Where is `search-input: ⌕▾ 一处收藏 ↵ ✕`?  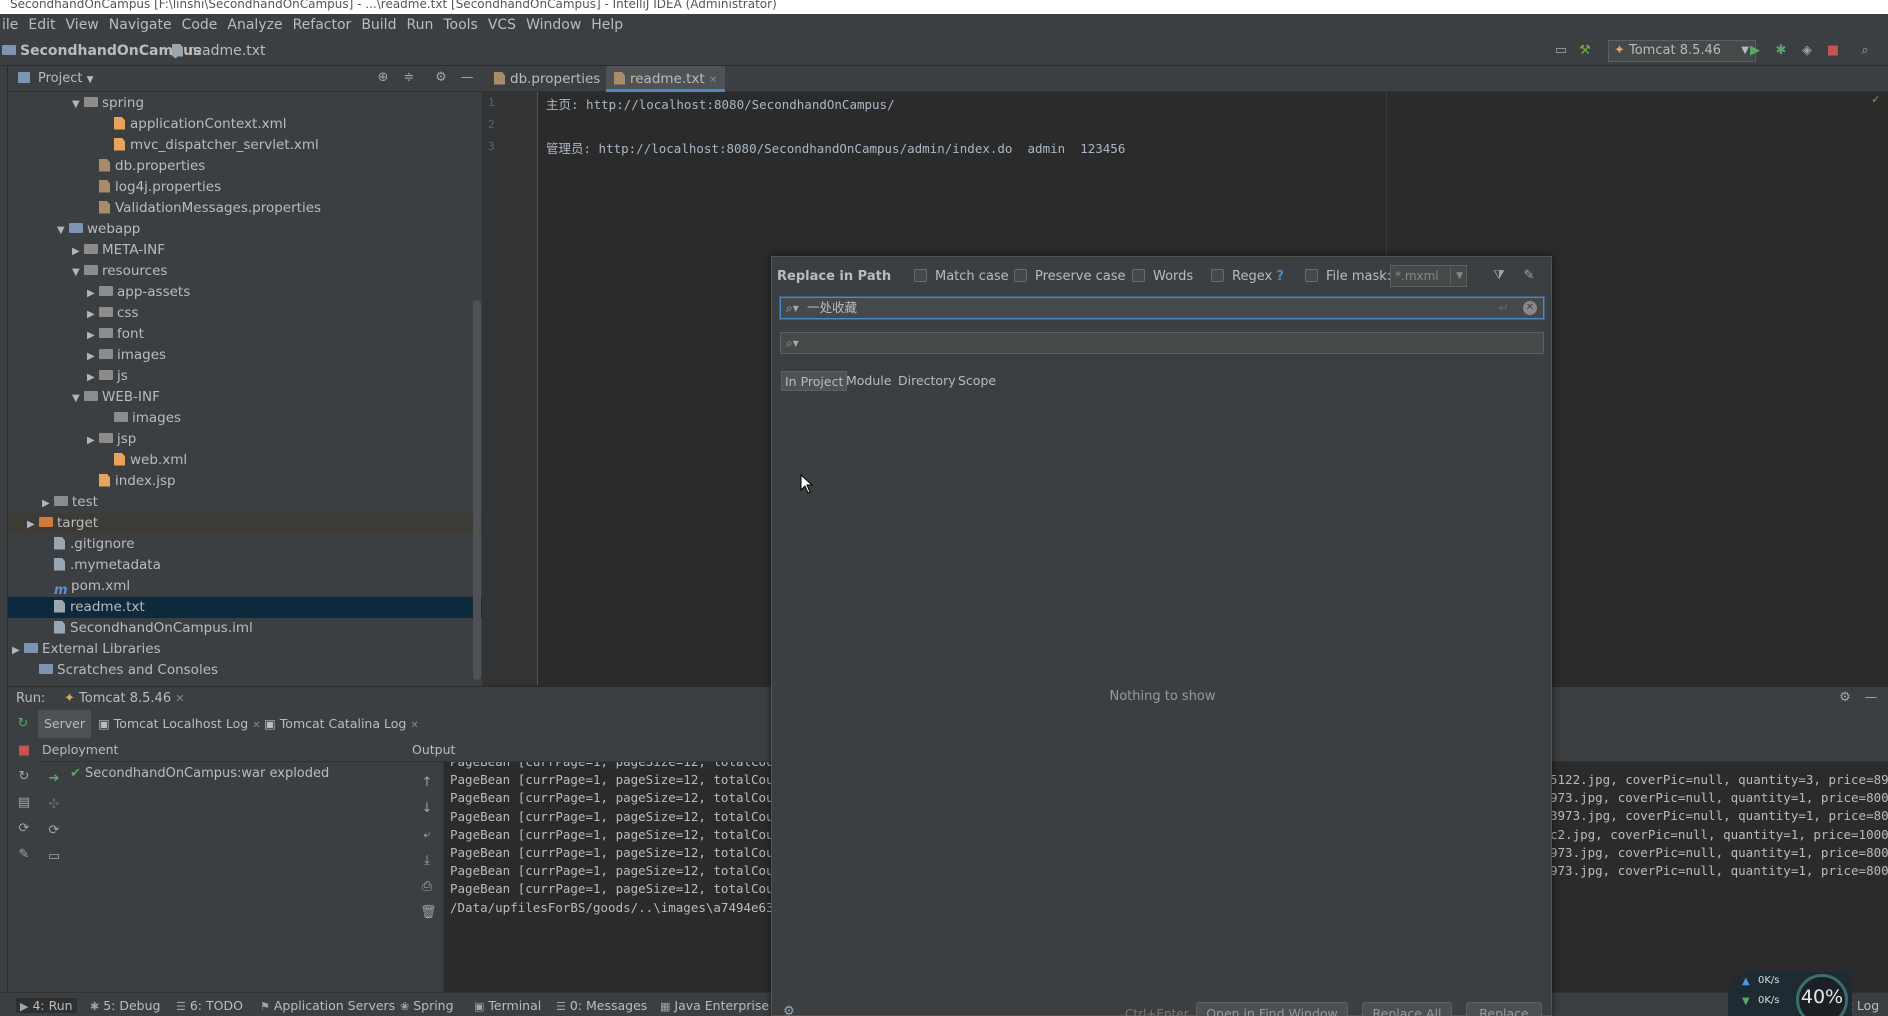 search-input: ⌕▾ 一处收藏 ↵ ✕ is located at coordinates (1162, 308).